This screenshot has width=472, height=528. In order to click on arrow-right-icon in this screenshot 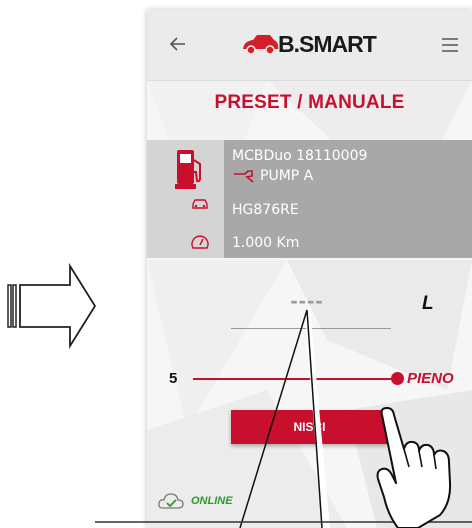, I will do `click(52, 306)`.